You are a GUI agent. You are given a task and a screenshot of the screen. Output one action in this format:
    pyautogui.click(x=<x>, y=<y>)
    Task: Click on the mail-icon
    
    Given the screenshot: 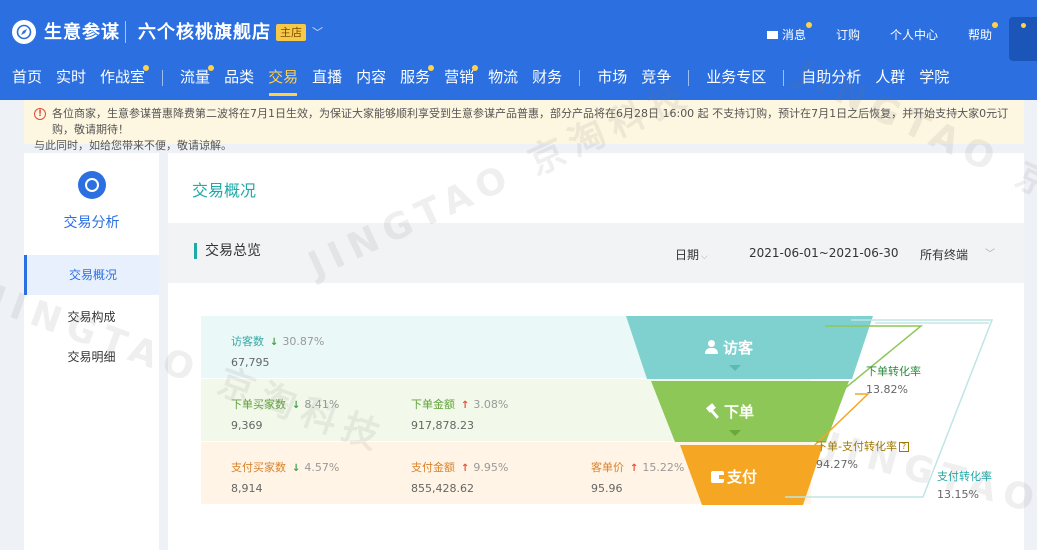 What is the action you would take?
    pyautogui.click(x=772, y=35)
    